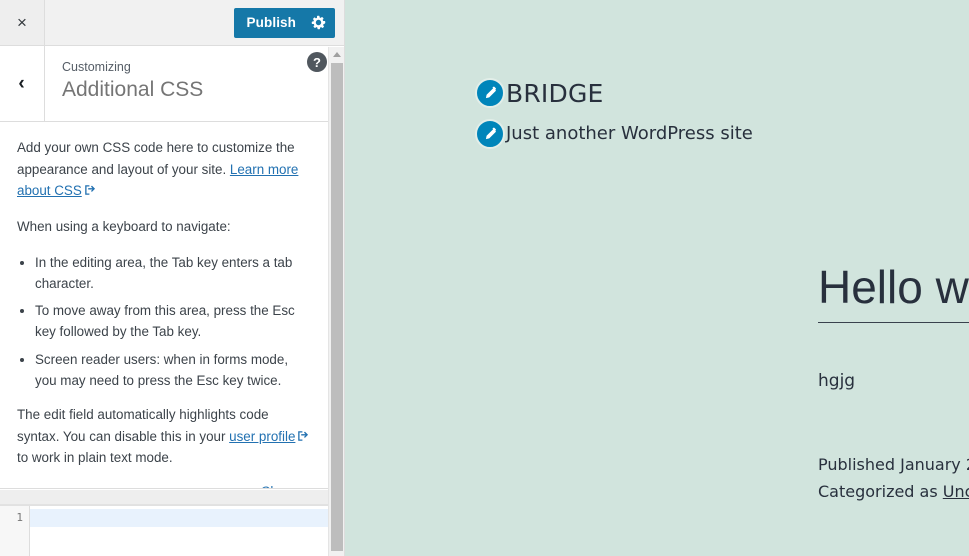 The image size is (969, 556). Describe the element at coordinates (179, 518) in the screenshot. I see `code-line` at that location.